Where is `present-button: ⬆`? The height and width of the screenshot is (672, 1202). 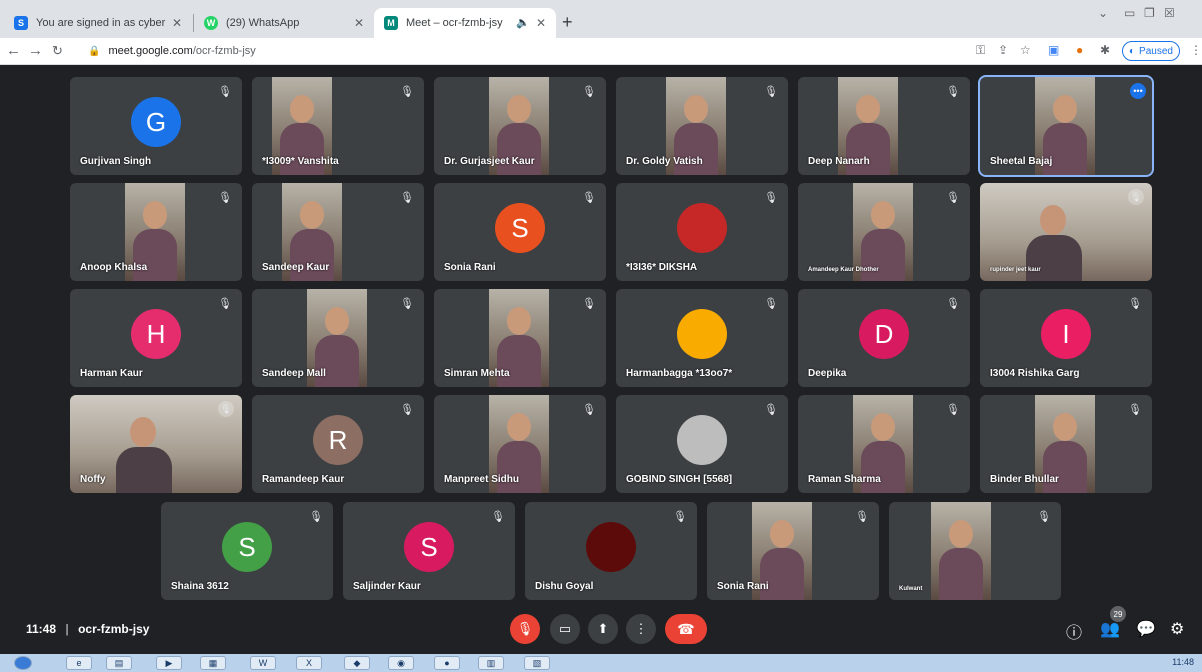 present-button: ⬆ is located at coordinates (603, 629).